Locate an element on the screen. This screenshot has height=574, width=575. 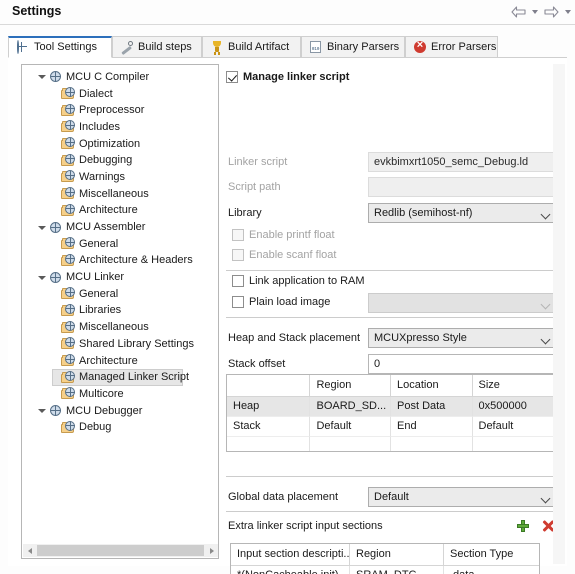
table-row is located at coordinates (391, 444).